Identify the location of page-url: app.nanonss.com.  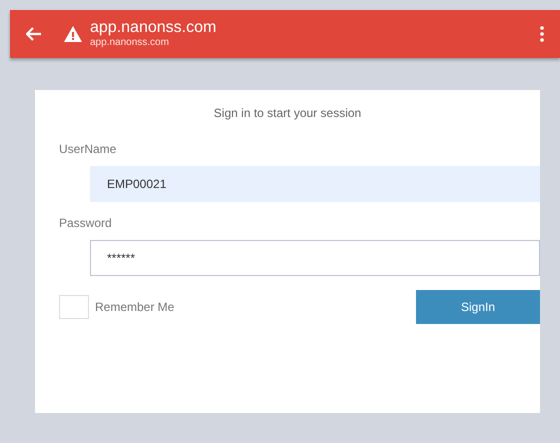
(130, 43).